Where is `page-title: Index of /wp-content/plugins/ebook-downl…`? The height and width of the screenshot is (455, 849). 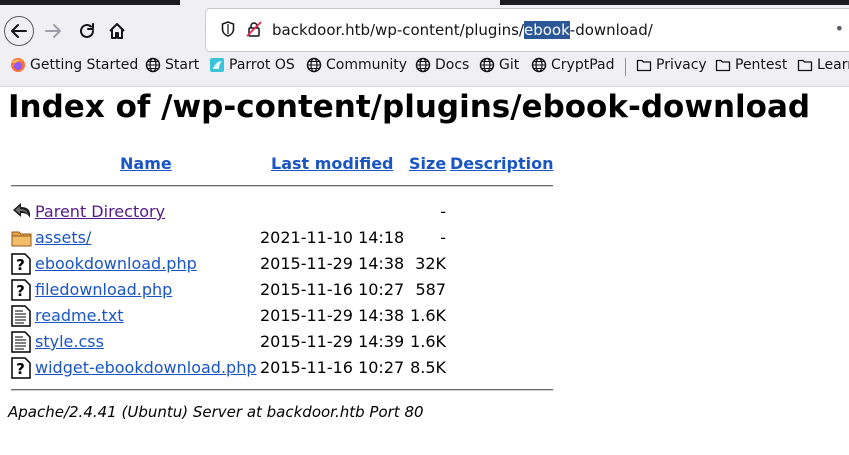
page-title: Index of /wp-content/plugins/ebook-downl… is located at coordinates (409, 107).